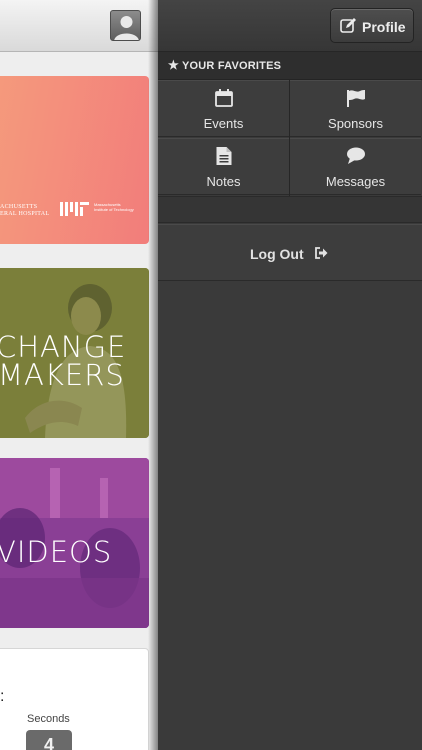  I want to click on user-silhouette-icon, so click(126, 28).